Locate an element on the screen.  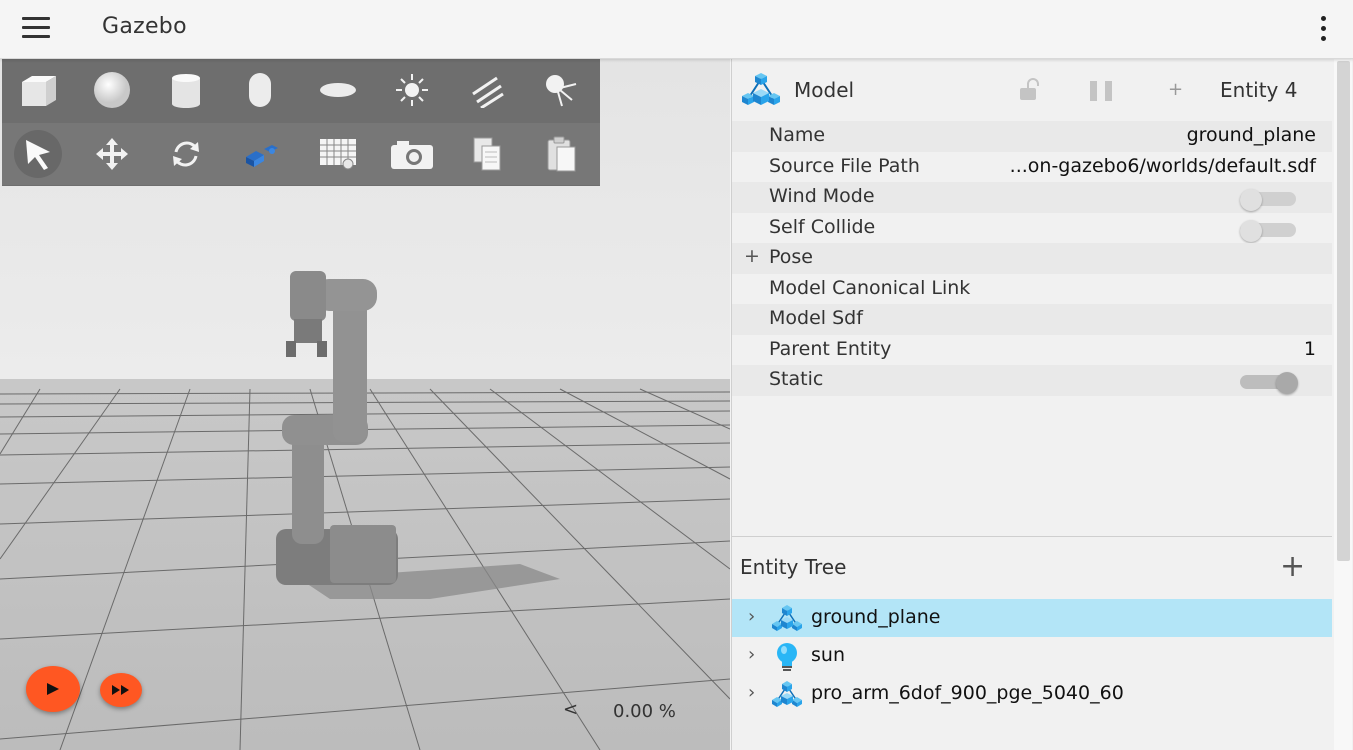
sphere-icon is located at coordinates (112, 90).